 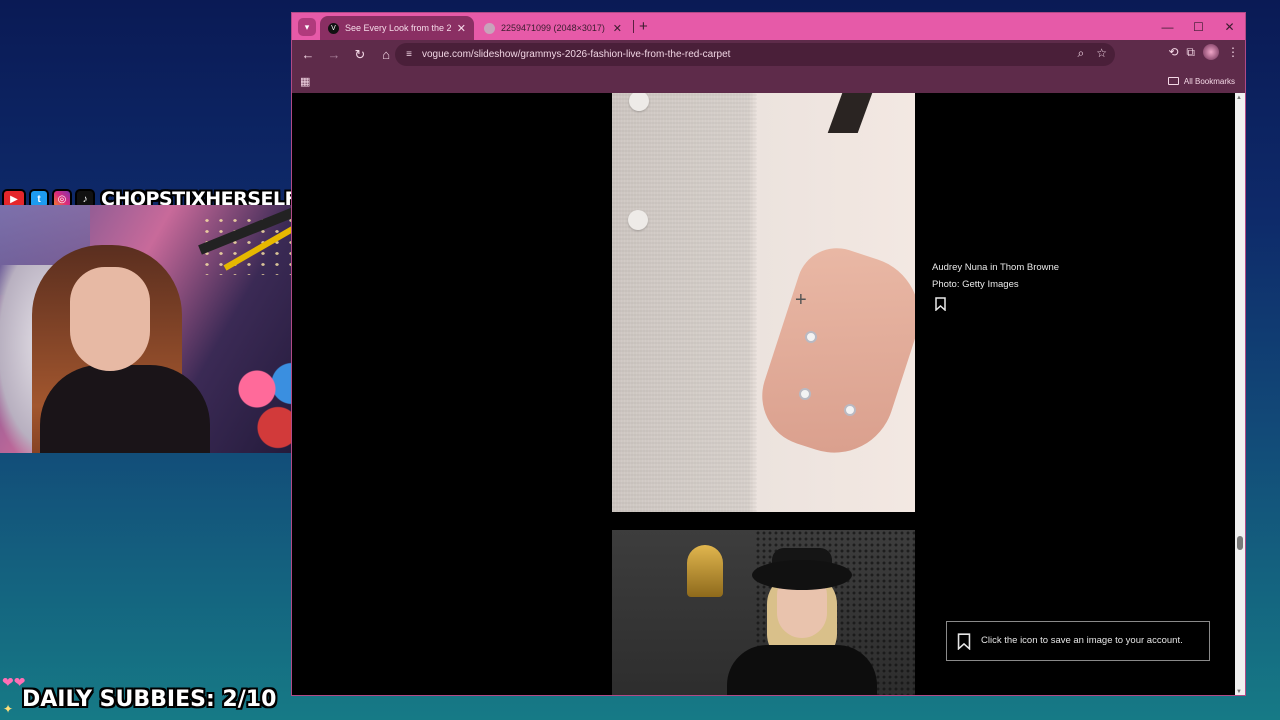 I want to click on profile-avatar, so click(x=1211, y=52).